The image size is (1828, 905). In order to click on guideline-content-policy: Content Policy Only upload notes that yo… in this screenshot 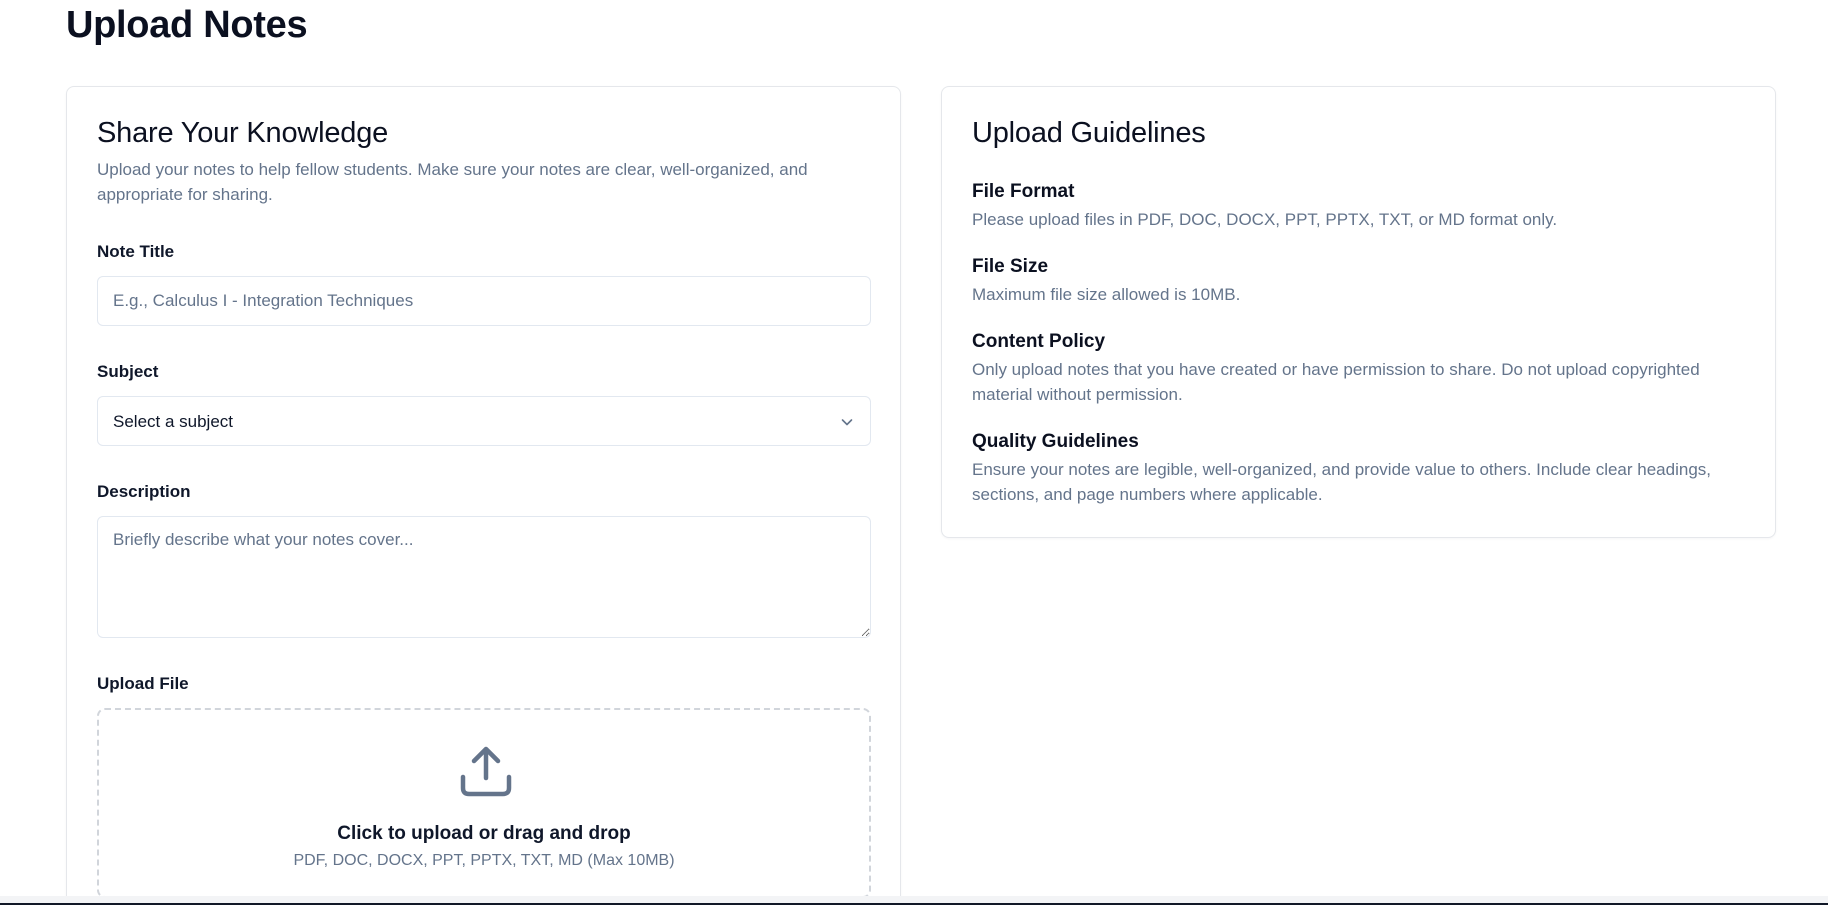, I will do `click(1357, 368)`.